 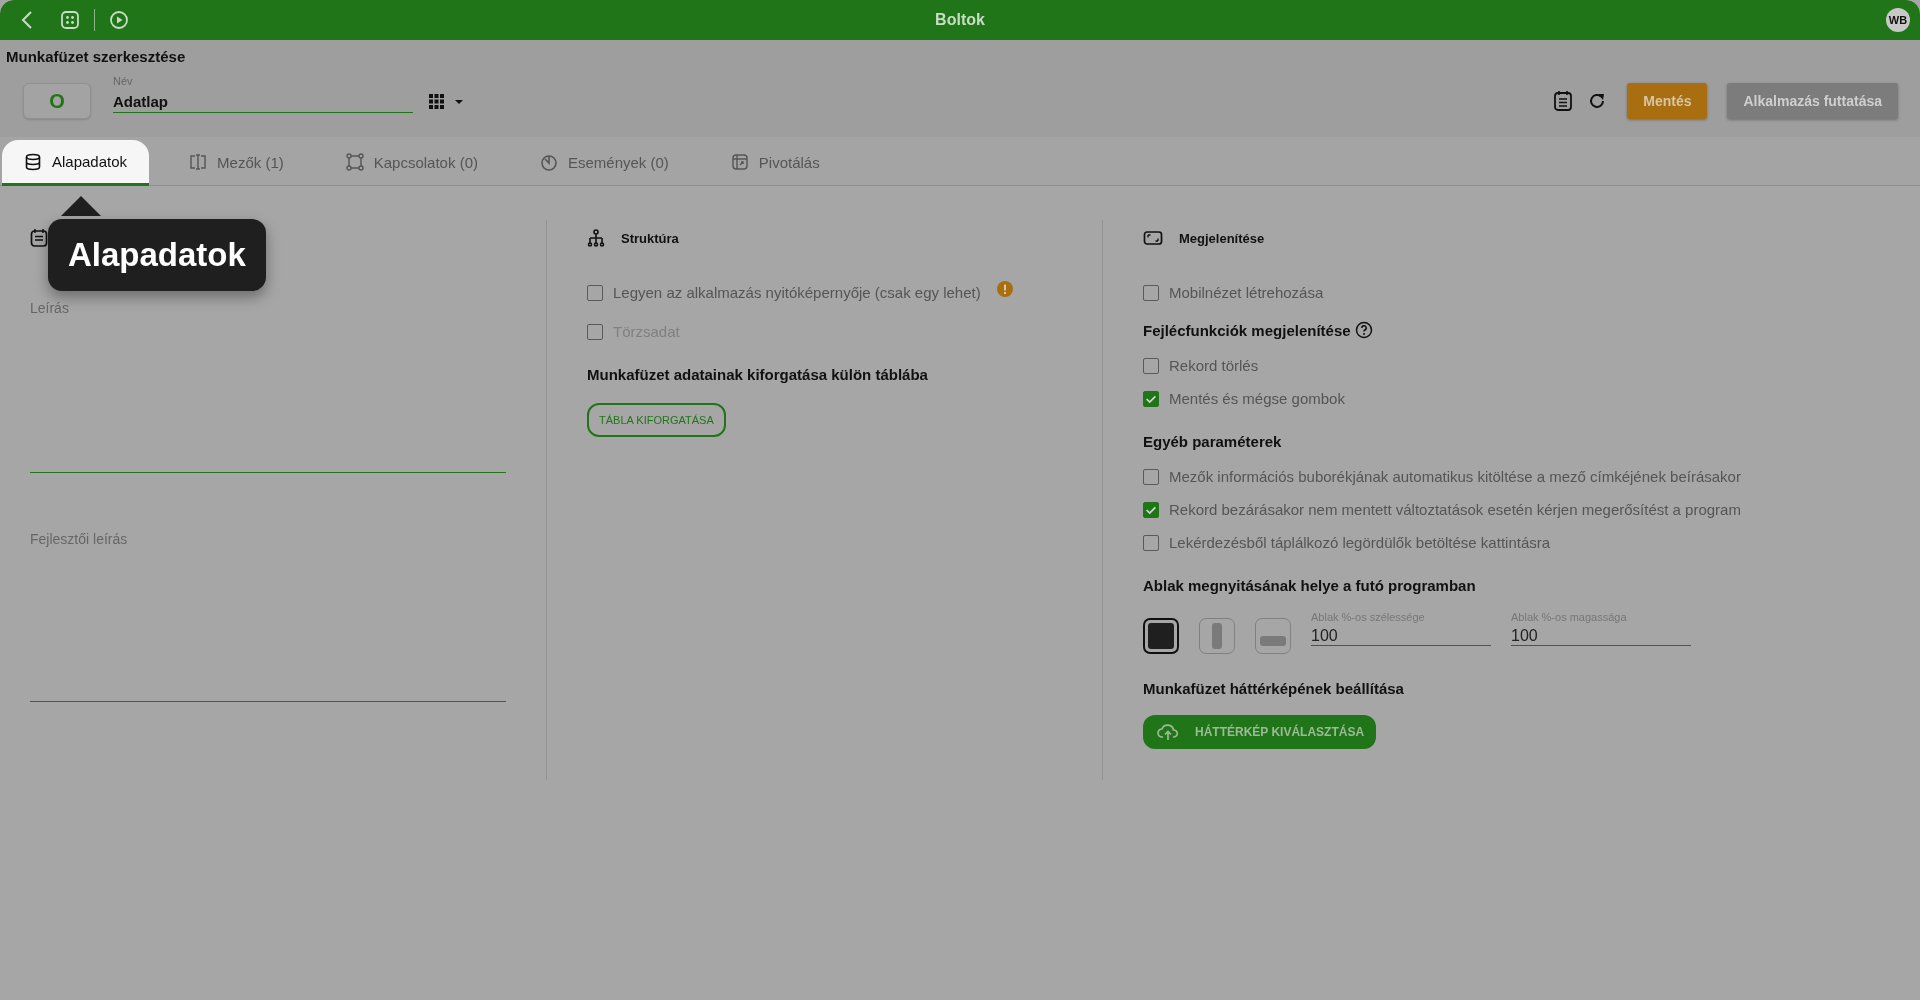 What do you see at coordinates (1213, 441) in the screenshot?
I see `section-title: Egyéb paraméterek` at bounding box center [1213, 441].